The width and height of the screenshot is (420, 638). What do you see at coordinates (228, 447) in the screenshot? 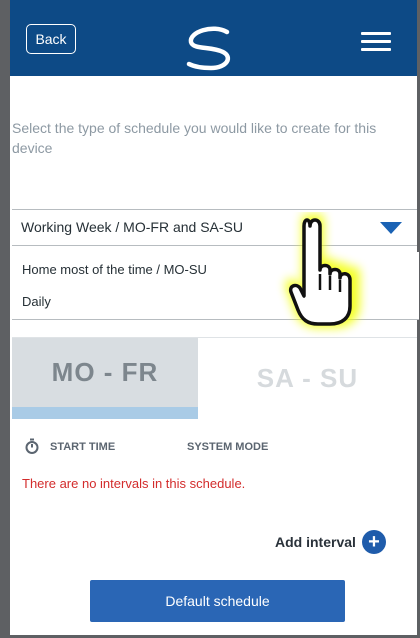
I see `system-mode-header: SYSTEM MODE` at bounding box center [228, 447].